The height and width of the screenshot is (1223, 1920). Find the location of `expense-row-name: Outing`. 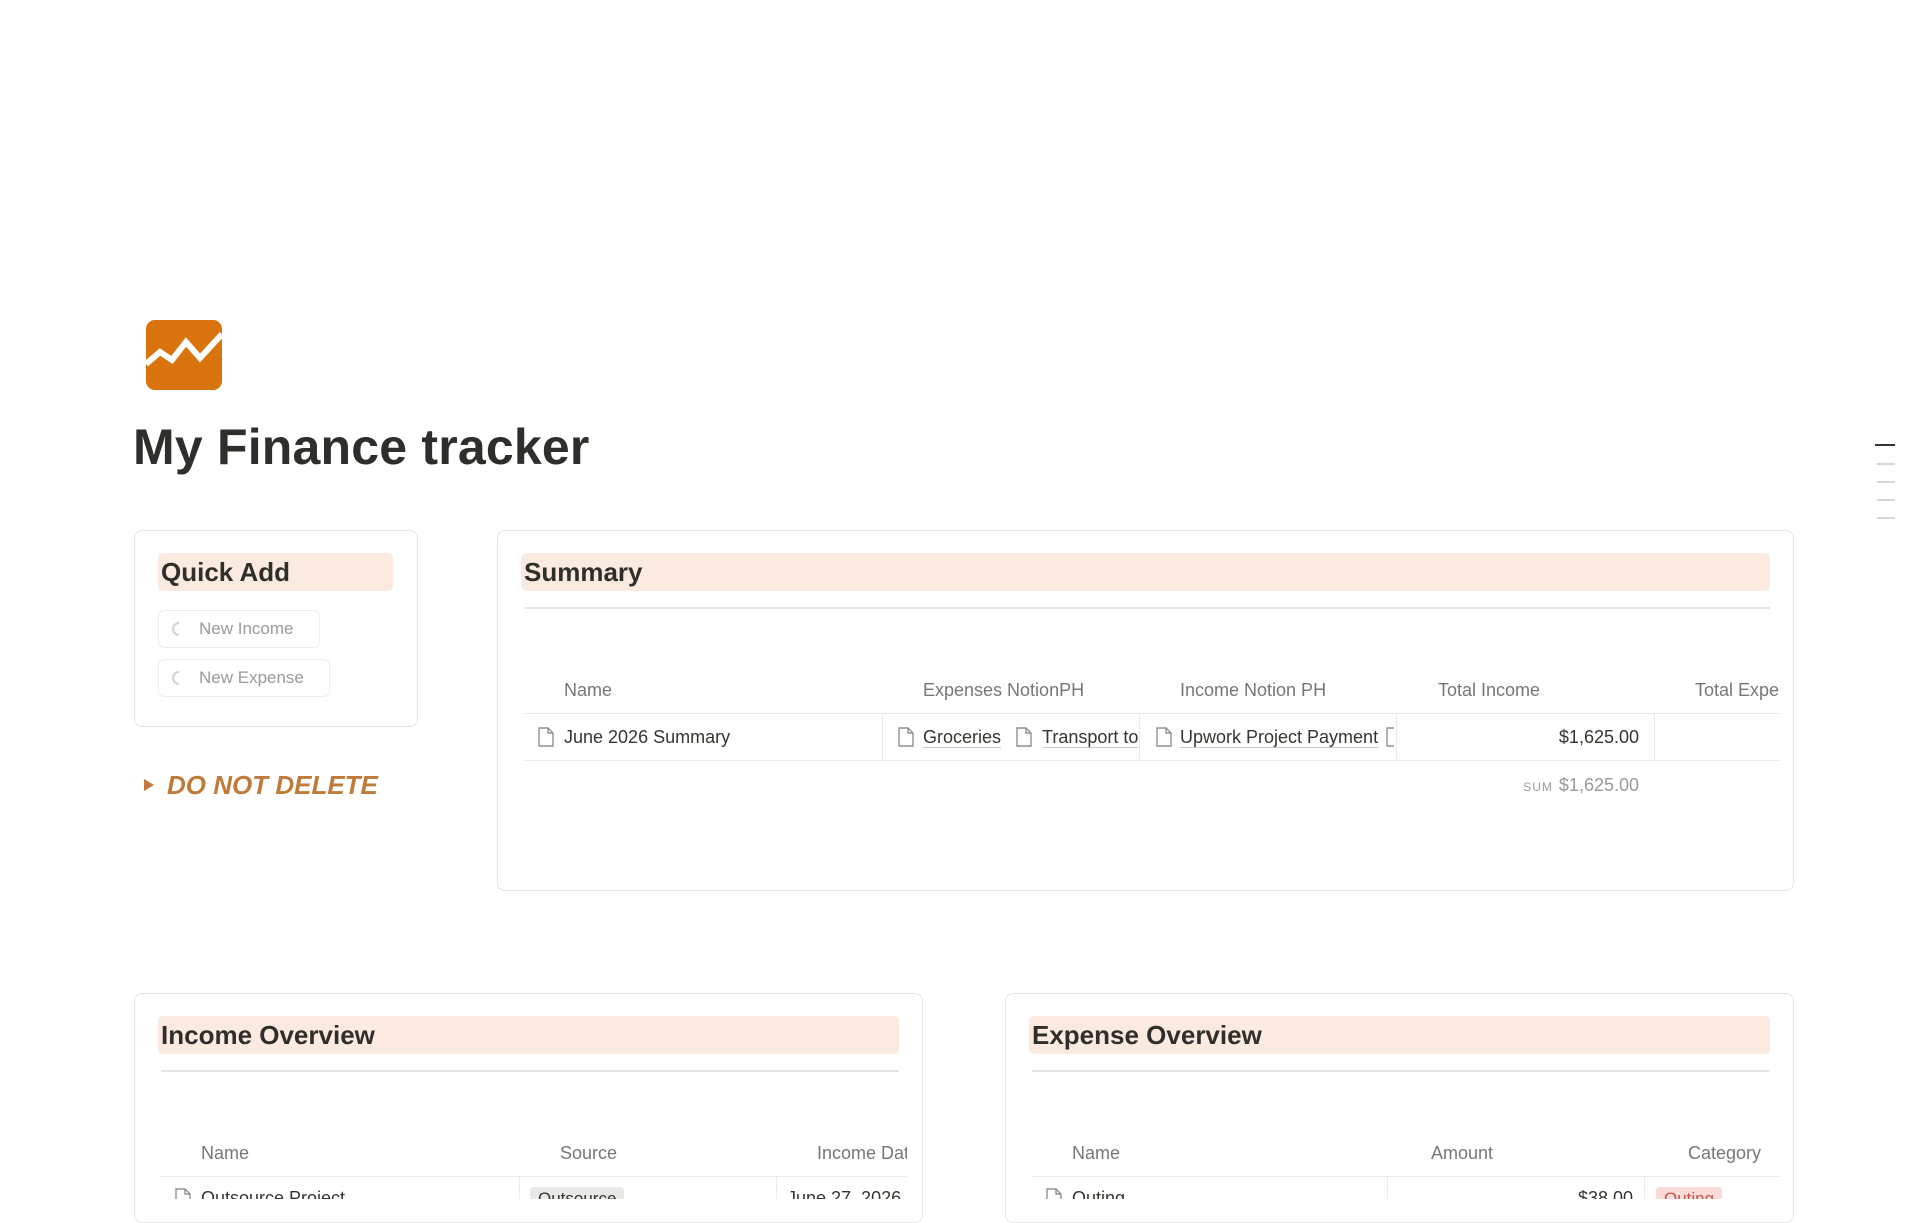

expense-row-name: Outing is located at coordinates (1099, 1193).